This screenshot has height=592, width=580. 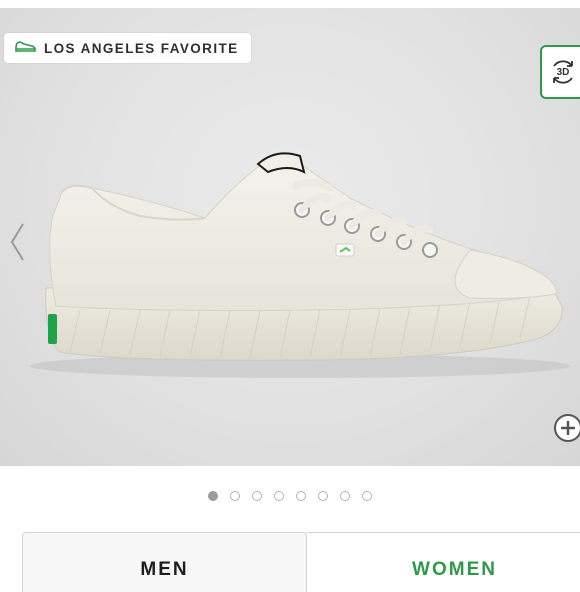 What do you see at coordinates (290, 4) in the screenshot?
I see `top-strip` at bounding box center [290, 4].